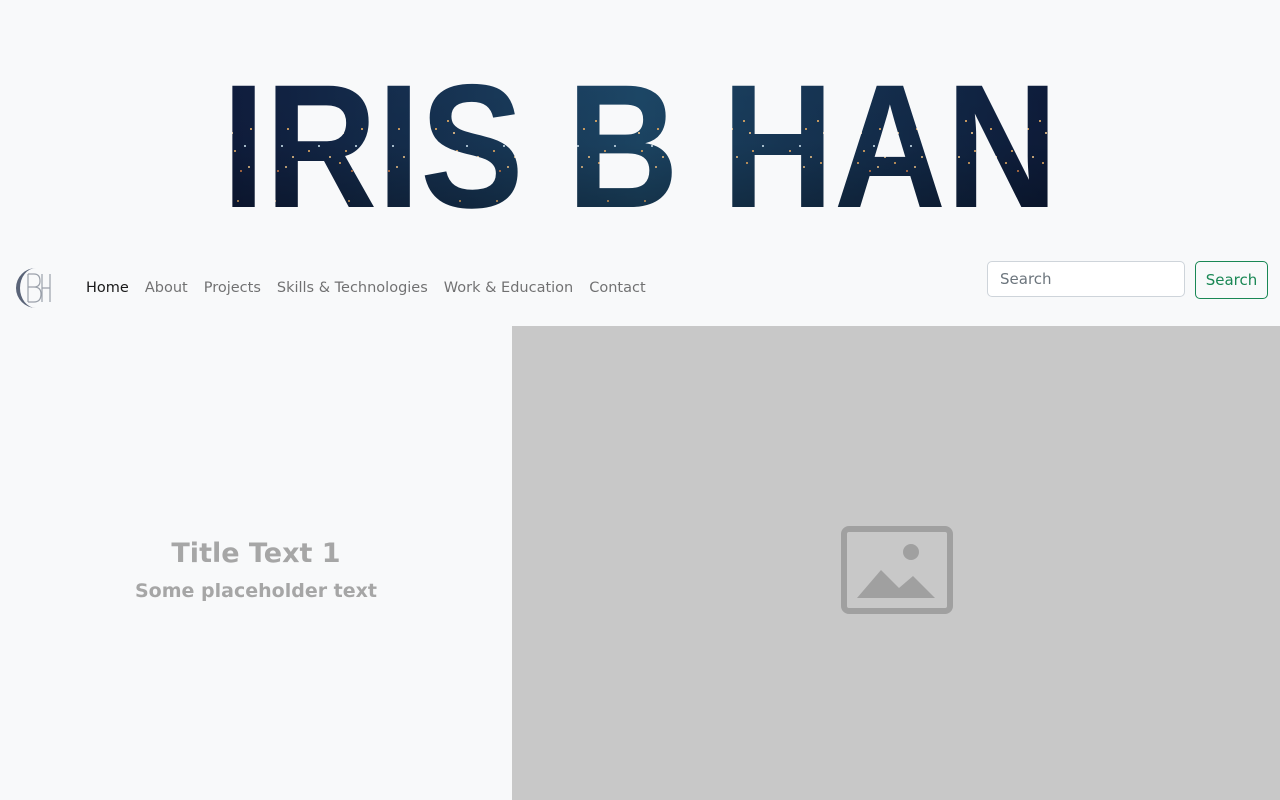  What do you see at coordinates (1086, 279) in the screenshot?
I see `search-input` at bounding box center [1086, 279].